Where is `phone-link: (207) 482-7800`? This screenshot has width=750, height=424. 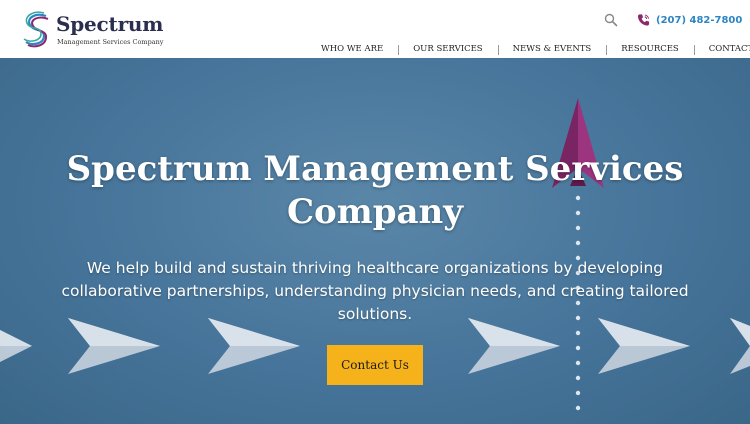
phone-link: (207) 482-7800 is located at coordinates (689, 20).